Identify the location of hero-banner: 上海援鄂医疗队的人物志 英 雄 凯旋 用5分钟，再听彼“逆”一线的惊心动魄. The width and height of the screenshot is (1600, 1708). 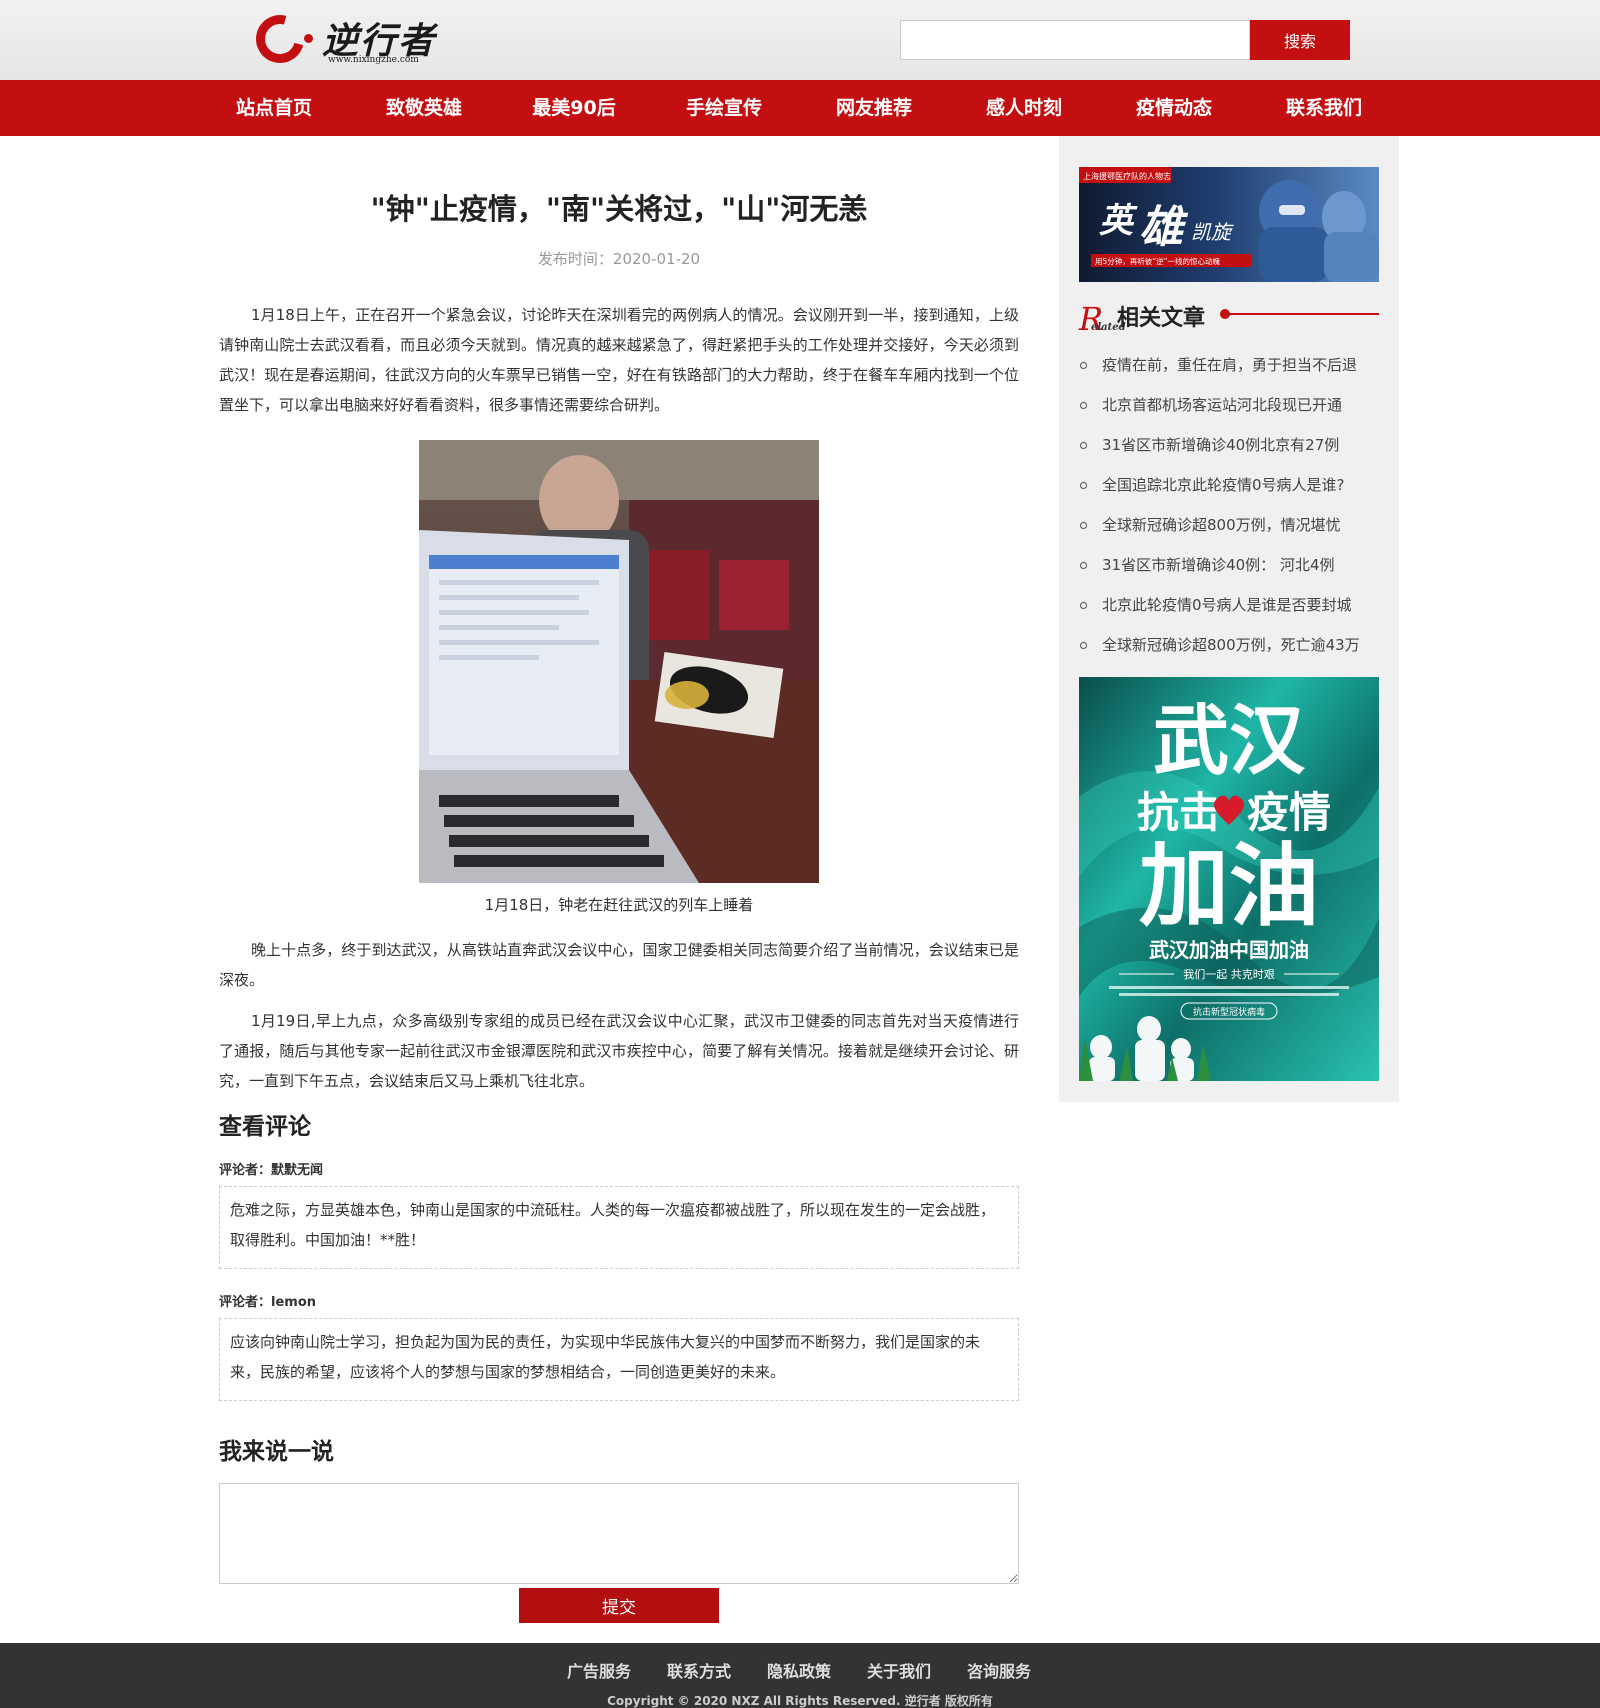
(1229, 224).